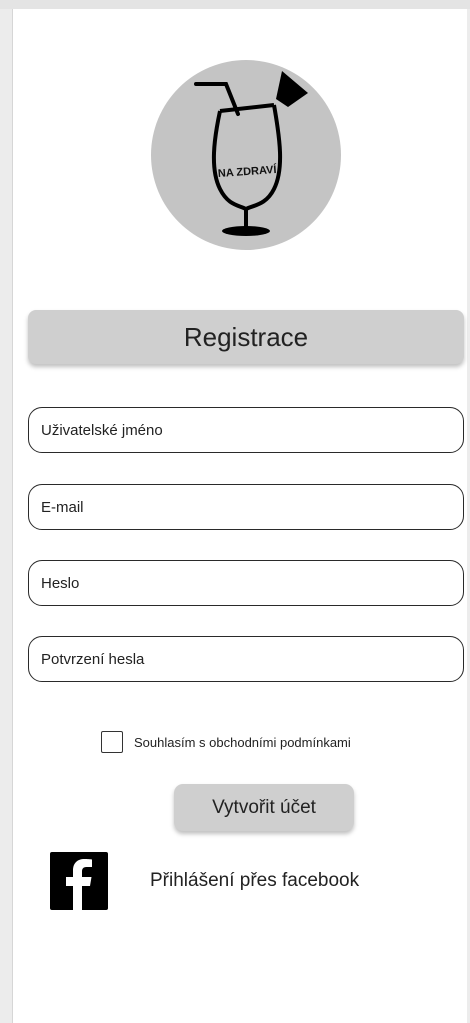 Image resolution: width=470 pixels, height=1023 pixels. Describe the element at coordinates (79, 881) in the screenshot. I see `facebook-icon` at that location.